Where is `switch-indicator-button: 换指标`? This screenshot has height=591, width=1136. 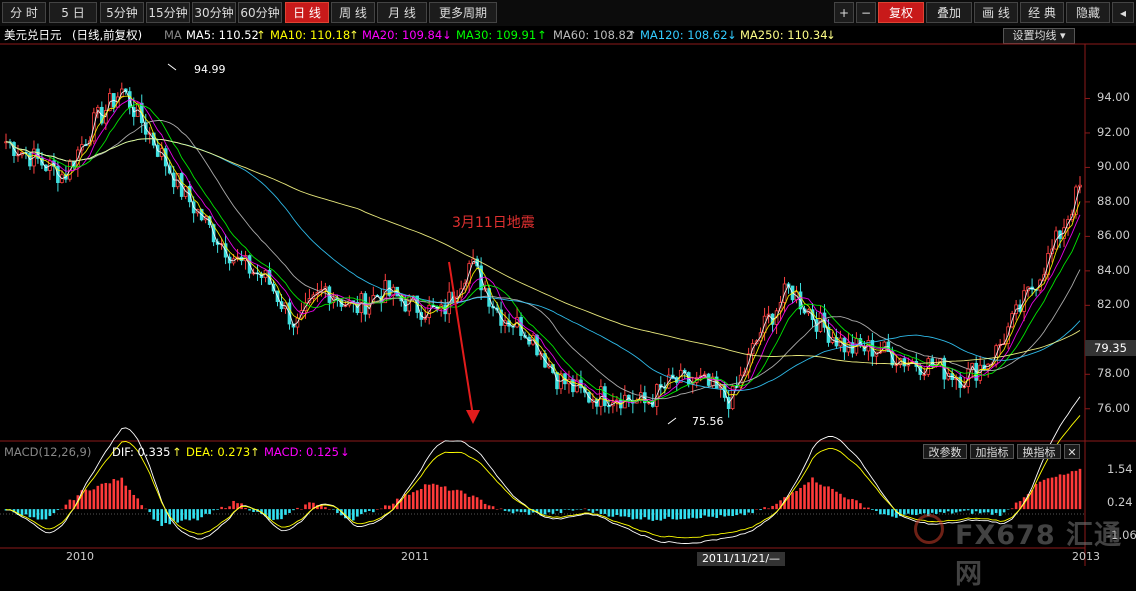
switch-indicator-button: 换指标 is located at coordinates (1039, 451).